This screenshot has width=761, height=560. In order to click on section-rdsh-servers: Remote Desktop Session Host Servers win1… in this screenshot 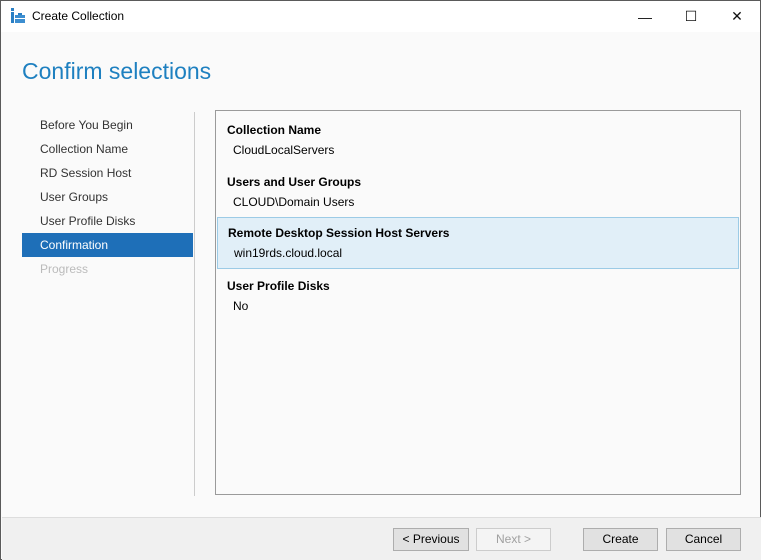, I will do `click(478, 243)`.